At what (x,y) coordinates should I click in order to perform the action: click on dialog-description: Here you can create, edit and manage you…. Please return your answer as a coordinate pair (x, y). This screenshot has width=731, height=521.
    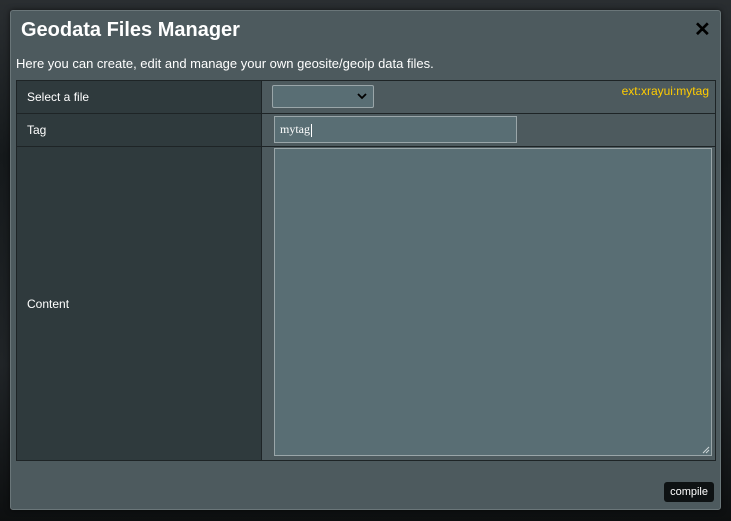
    Looking at the image, I should click on (225, 63).